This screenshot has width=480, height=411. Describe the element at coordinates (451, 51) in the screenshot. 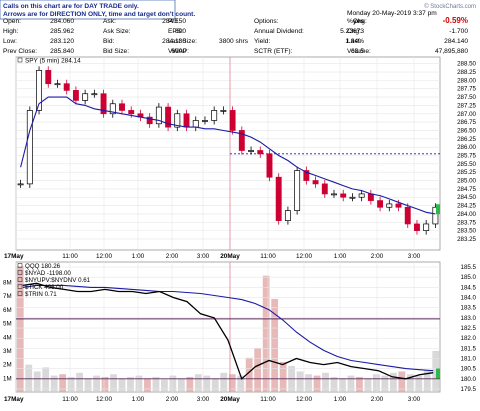

I see `stat-value: 47,895,880` at that location.